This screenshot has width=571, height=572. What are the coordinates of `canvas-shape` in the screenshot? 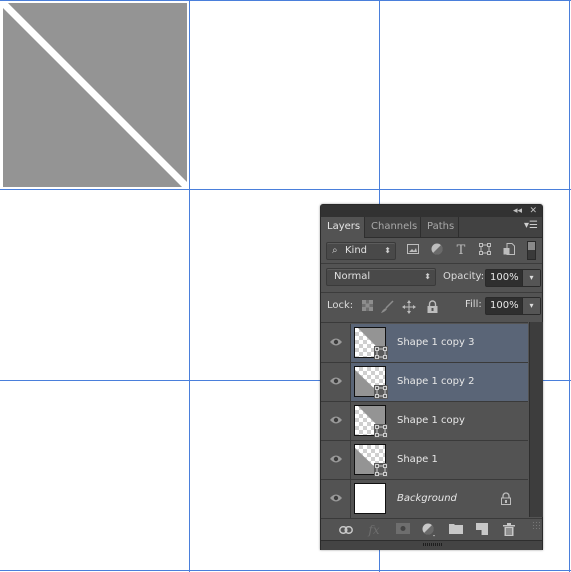 It's located at (95, 95).